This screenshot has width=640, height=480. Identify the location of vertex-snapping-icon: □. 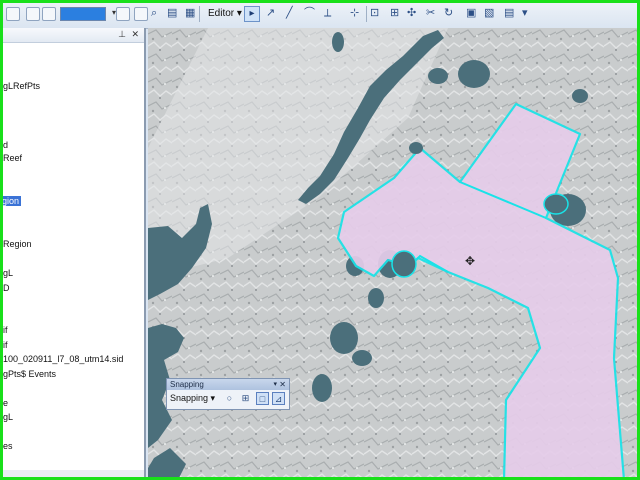
(262, 398).